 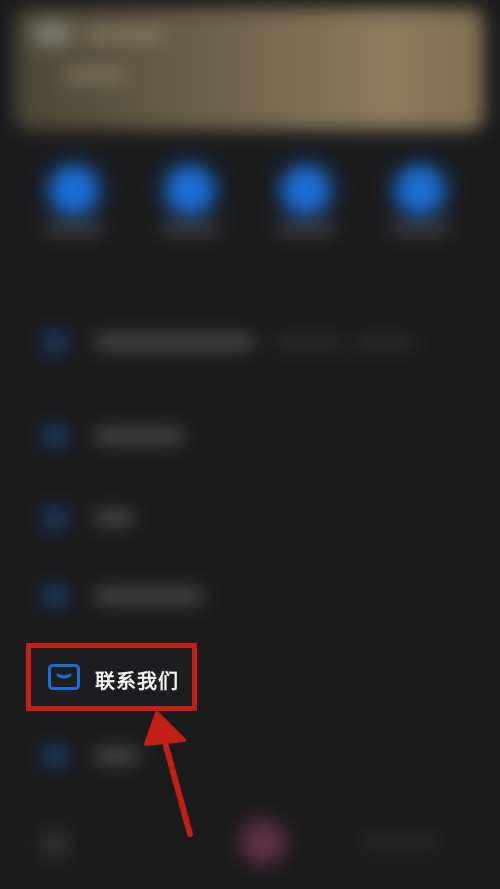 I want to click on bottom-bar, so click(x=250, y=849).